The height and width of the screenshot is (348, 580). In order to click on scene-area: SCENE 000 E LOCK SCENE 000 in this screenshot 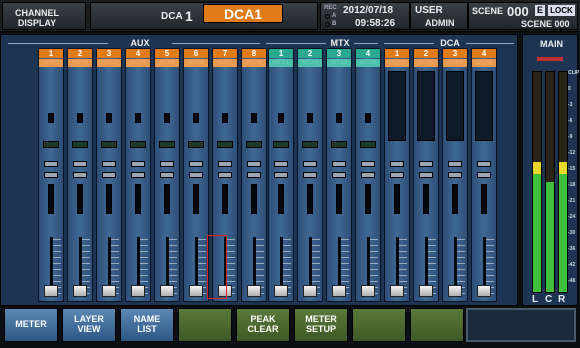, I will do `click(523, 16)`.